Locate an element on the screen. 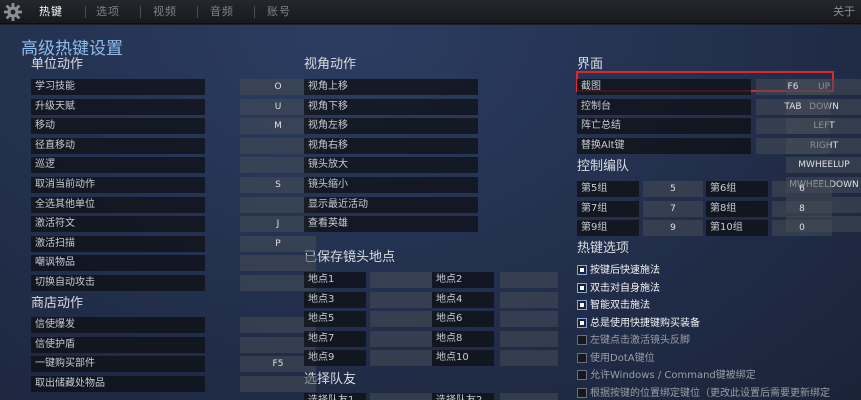 The image size is (861, 400). tab-video: 视频 is located at coordinates (165, 12).